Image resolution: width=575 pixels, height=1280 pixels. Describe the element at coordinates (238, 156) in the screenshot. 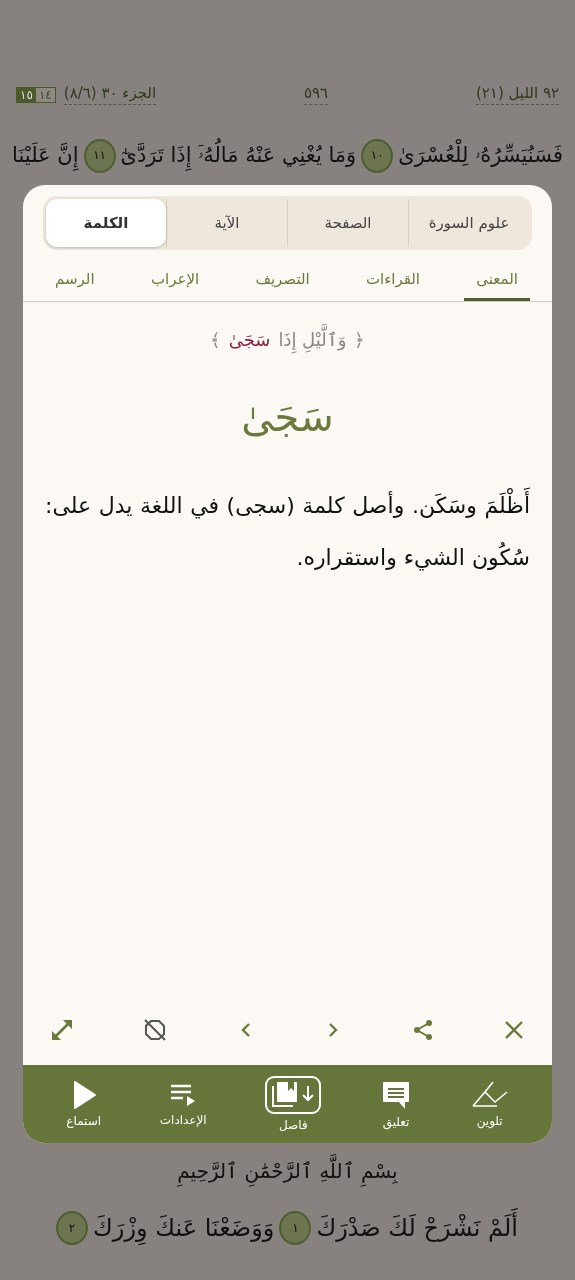

I see `verse-text: وَمَا يُغْنِي عَنْهُ مَالُهُۥٓ إِذَا تَرَدَّىٰٓ` at that location.